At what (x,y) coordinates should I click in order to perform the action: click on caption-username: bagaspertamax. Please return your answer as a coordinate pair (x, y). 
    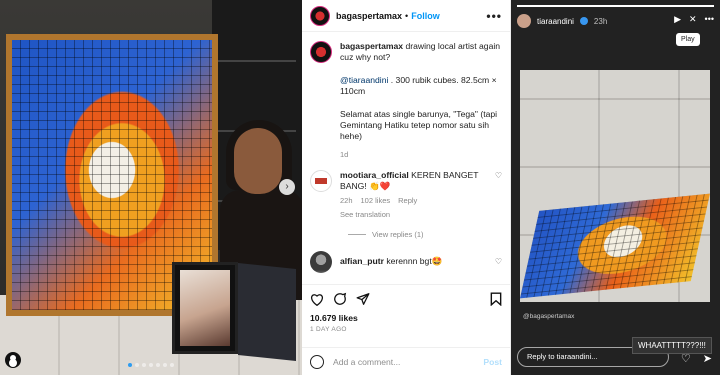
    Looking at the image, I should click on (371, 46).